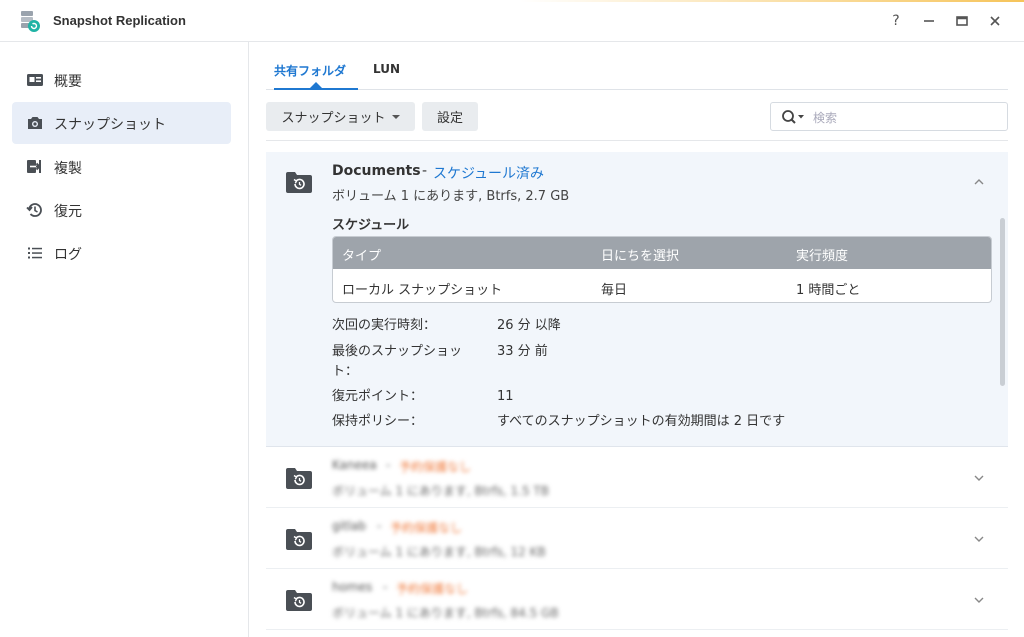 Image resolution: width=1024 pixels, height=637 pixels. I want to click on sidebar-item-label: 複製, so click(68, 169).